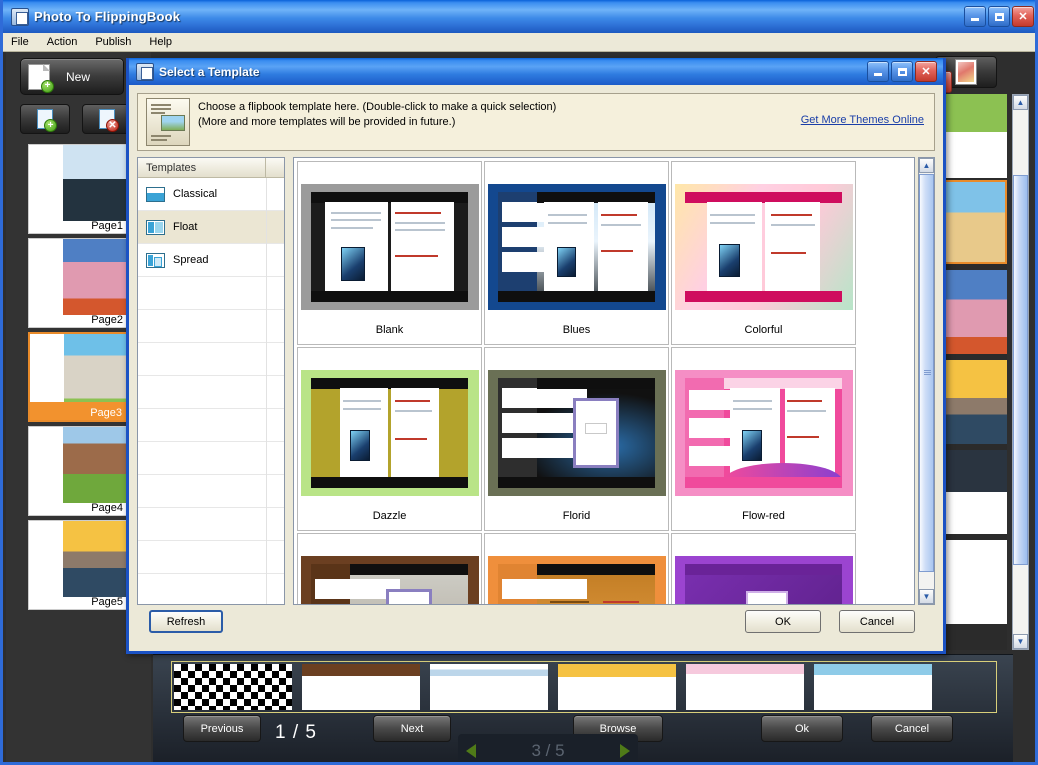 The height and width of the screenshot is (765, 1038). I want to click on minimize-button, so click(975, 16).